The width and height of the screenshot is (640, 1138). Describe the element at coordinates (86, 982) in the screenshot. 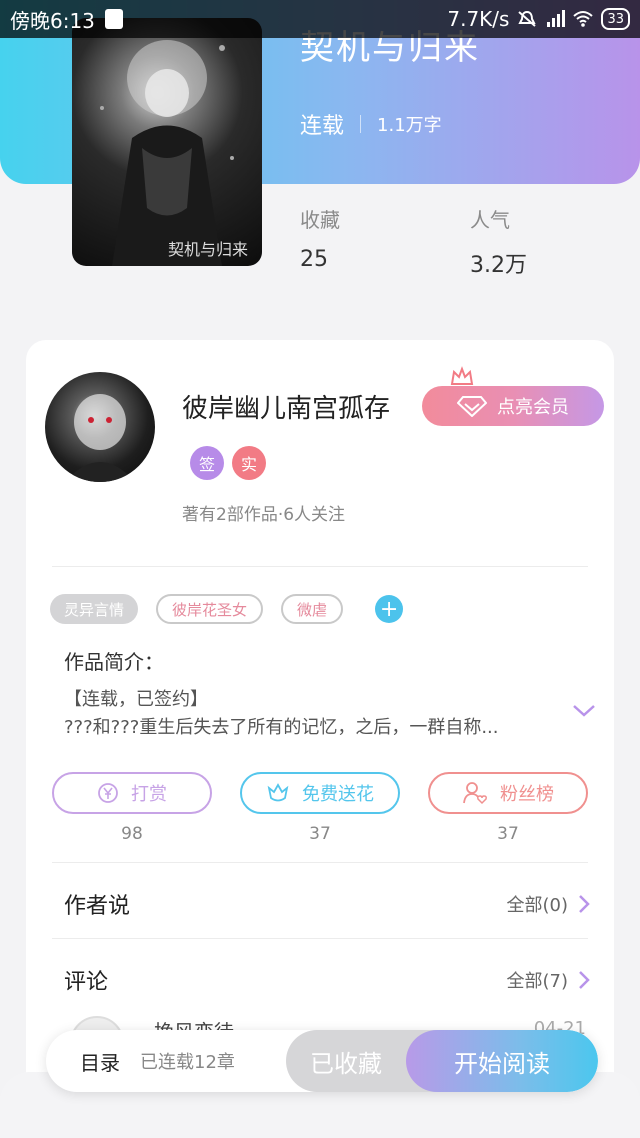

I see `comments-title: 评论` at that location.